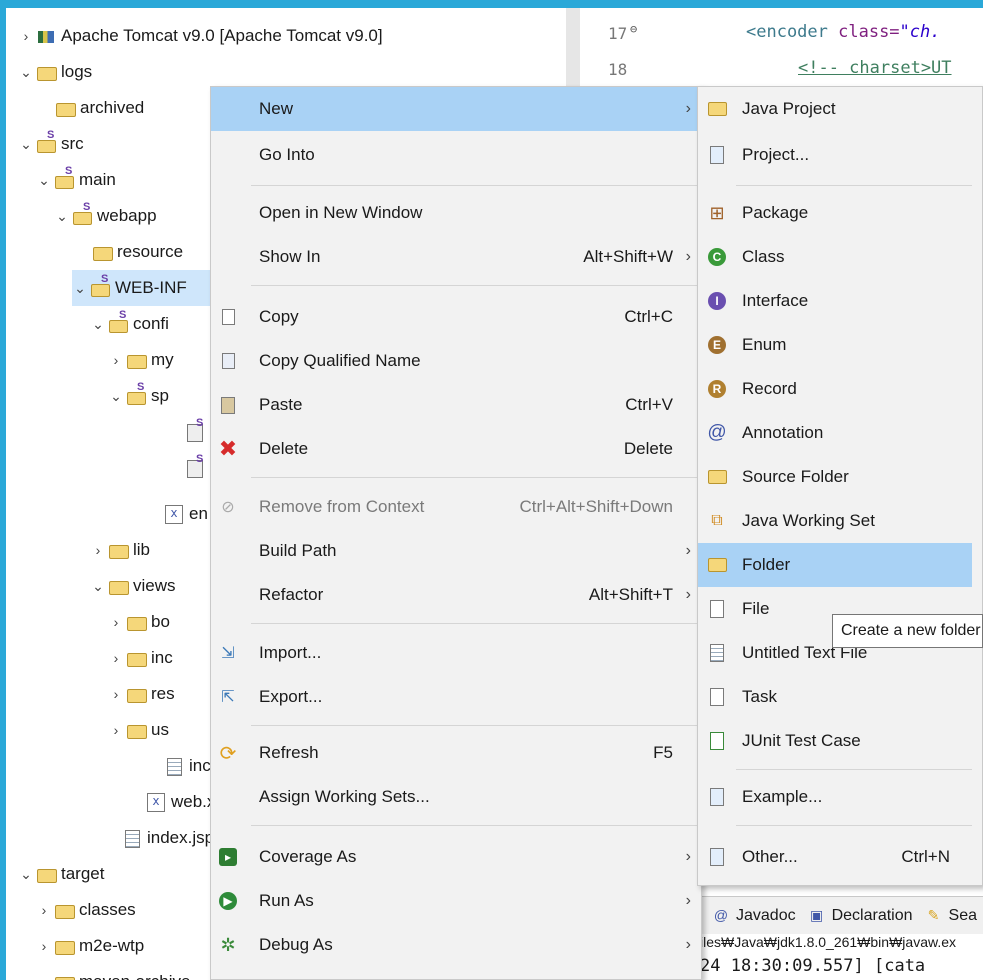 Image resolution: width=983 pixels, height=980 pixels. Describe the element at coordinates (129, 324) in the screenshot. I see `tree-item-config: ⌄ confi` at that location.